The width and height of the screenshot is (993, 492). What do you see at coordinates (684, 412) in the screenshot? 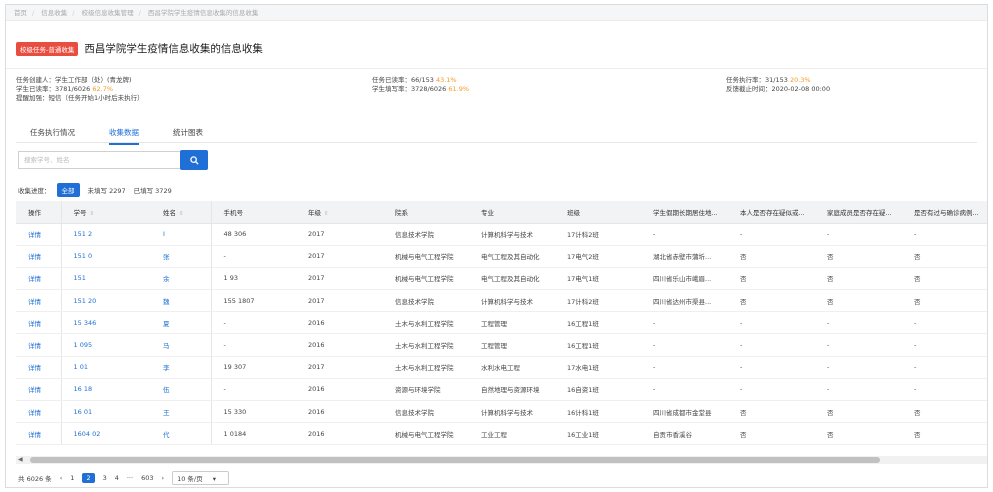
I see `table-cell: 四川省成都市金堂县` at bounding box center [684, 412].